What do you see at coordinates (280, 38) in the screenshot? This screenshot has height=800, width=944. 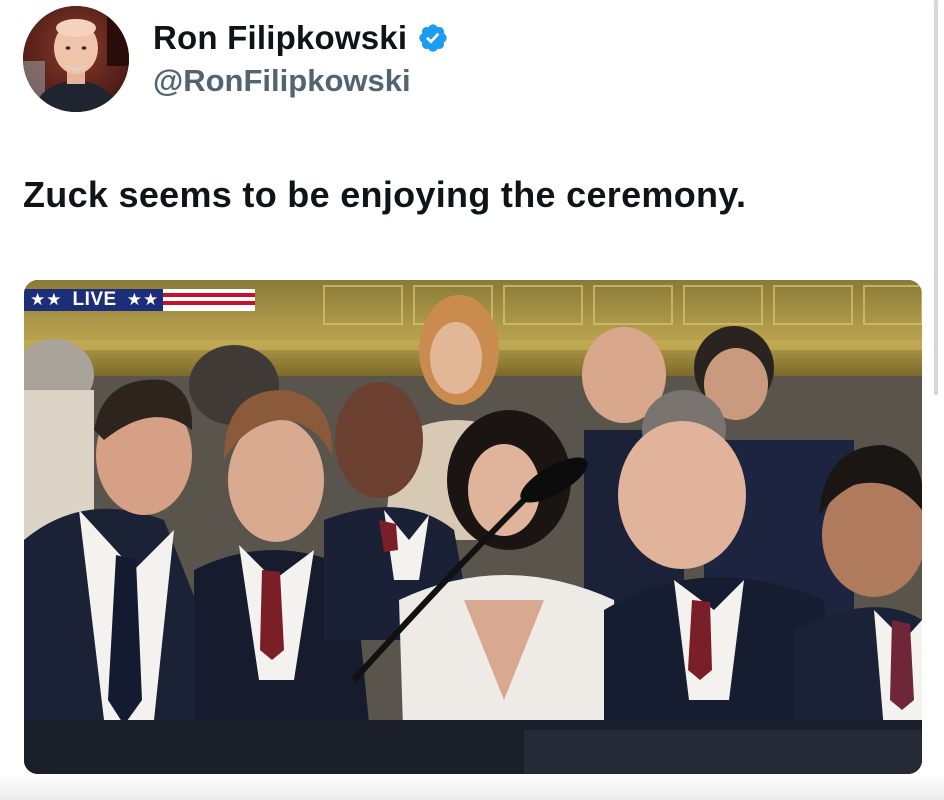 I see `display-name: Ron Filipkowski` at bounding box center [280, 38].